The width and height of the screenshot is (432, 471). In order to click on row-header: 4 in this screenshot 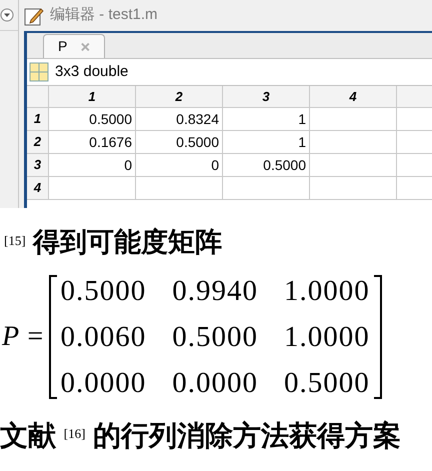, I will do `click(38, 188)`.